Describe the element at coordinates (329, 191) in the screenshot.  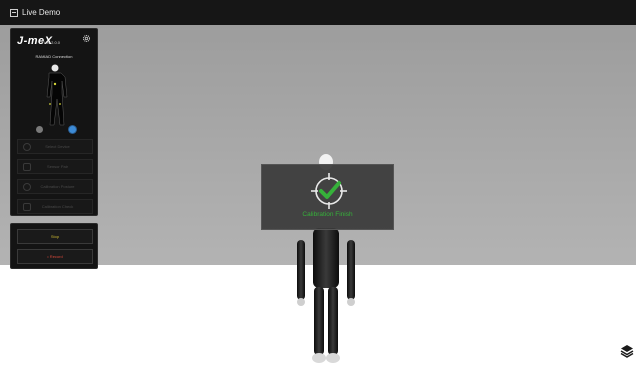
I see `check-target-icon` at that location.